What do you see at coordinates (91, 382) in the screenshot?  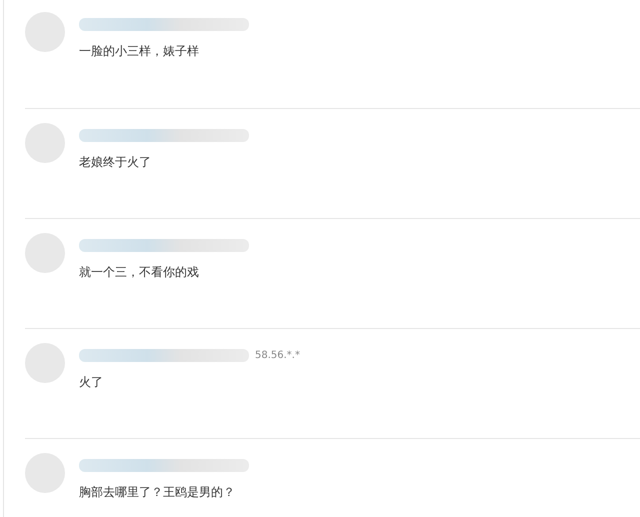 I see `comment-text: 火了` at bounding box center [91, 382].